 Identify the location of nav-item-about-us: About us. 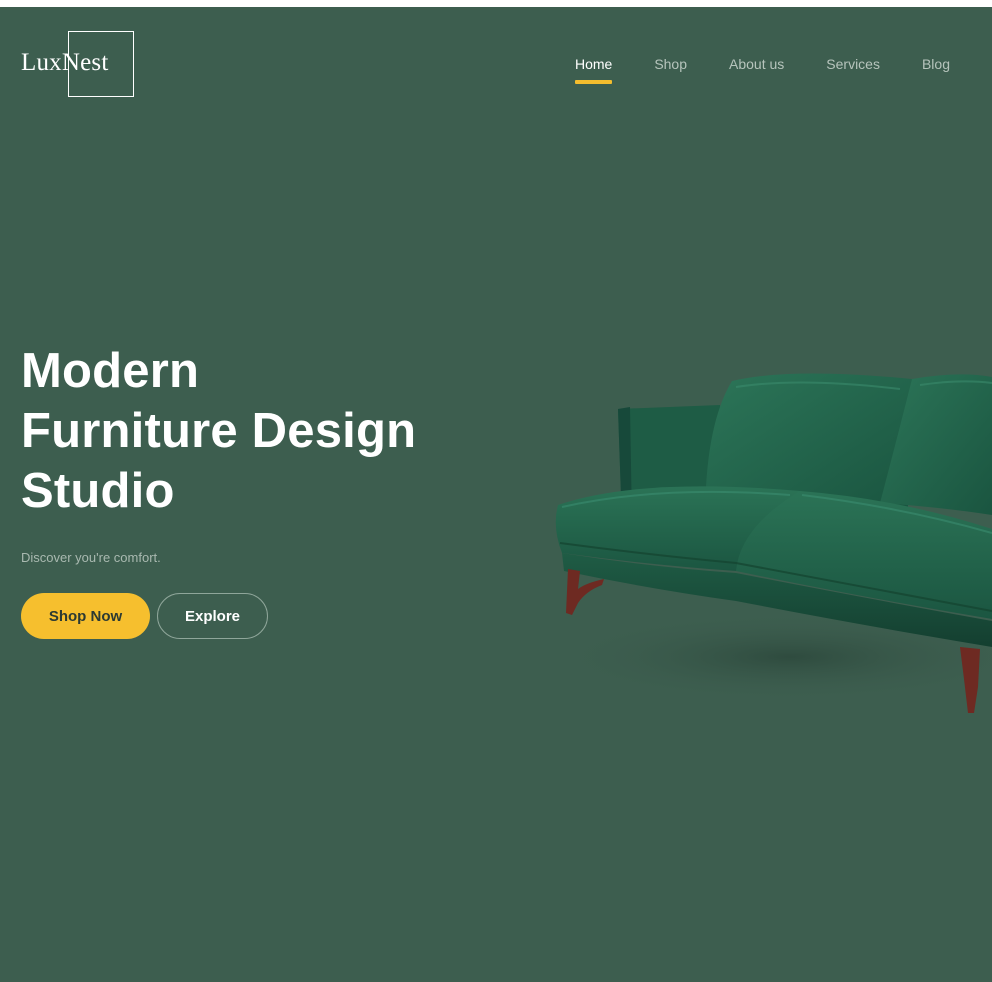
(756, 64).